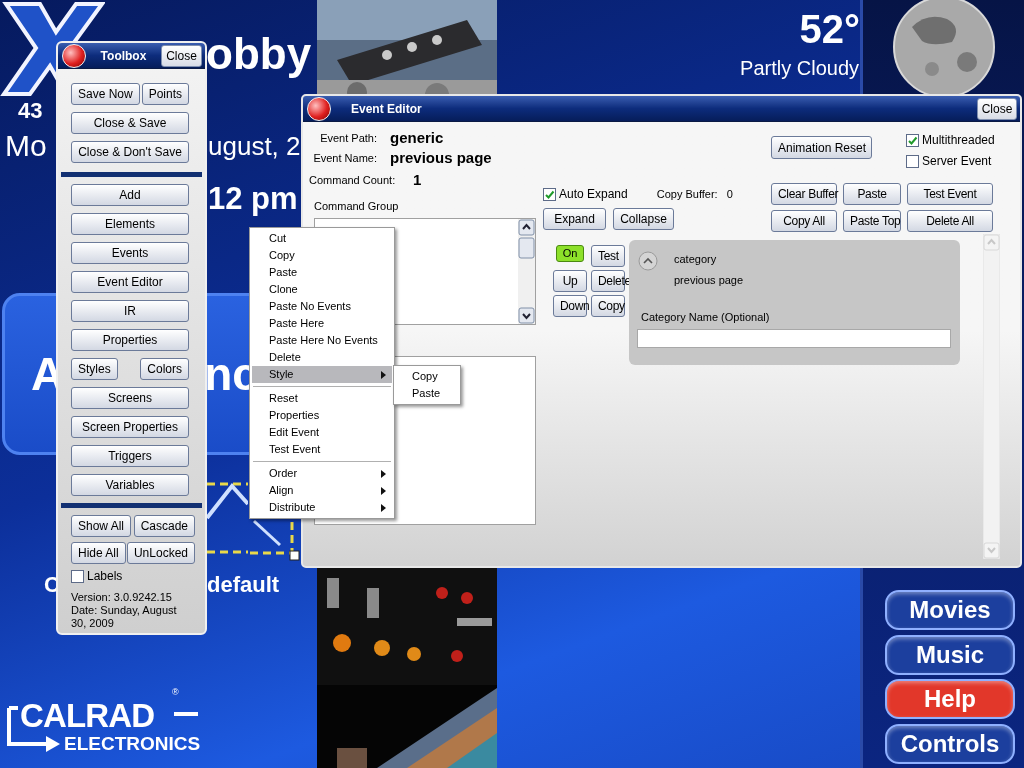 The image size is (1024, 768). Describe the element at coordinates (322, 357) in the screenshot. I see `menu-item: Delete` at that location.